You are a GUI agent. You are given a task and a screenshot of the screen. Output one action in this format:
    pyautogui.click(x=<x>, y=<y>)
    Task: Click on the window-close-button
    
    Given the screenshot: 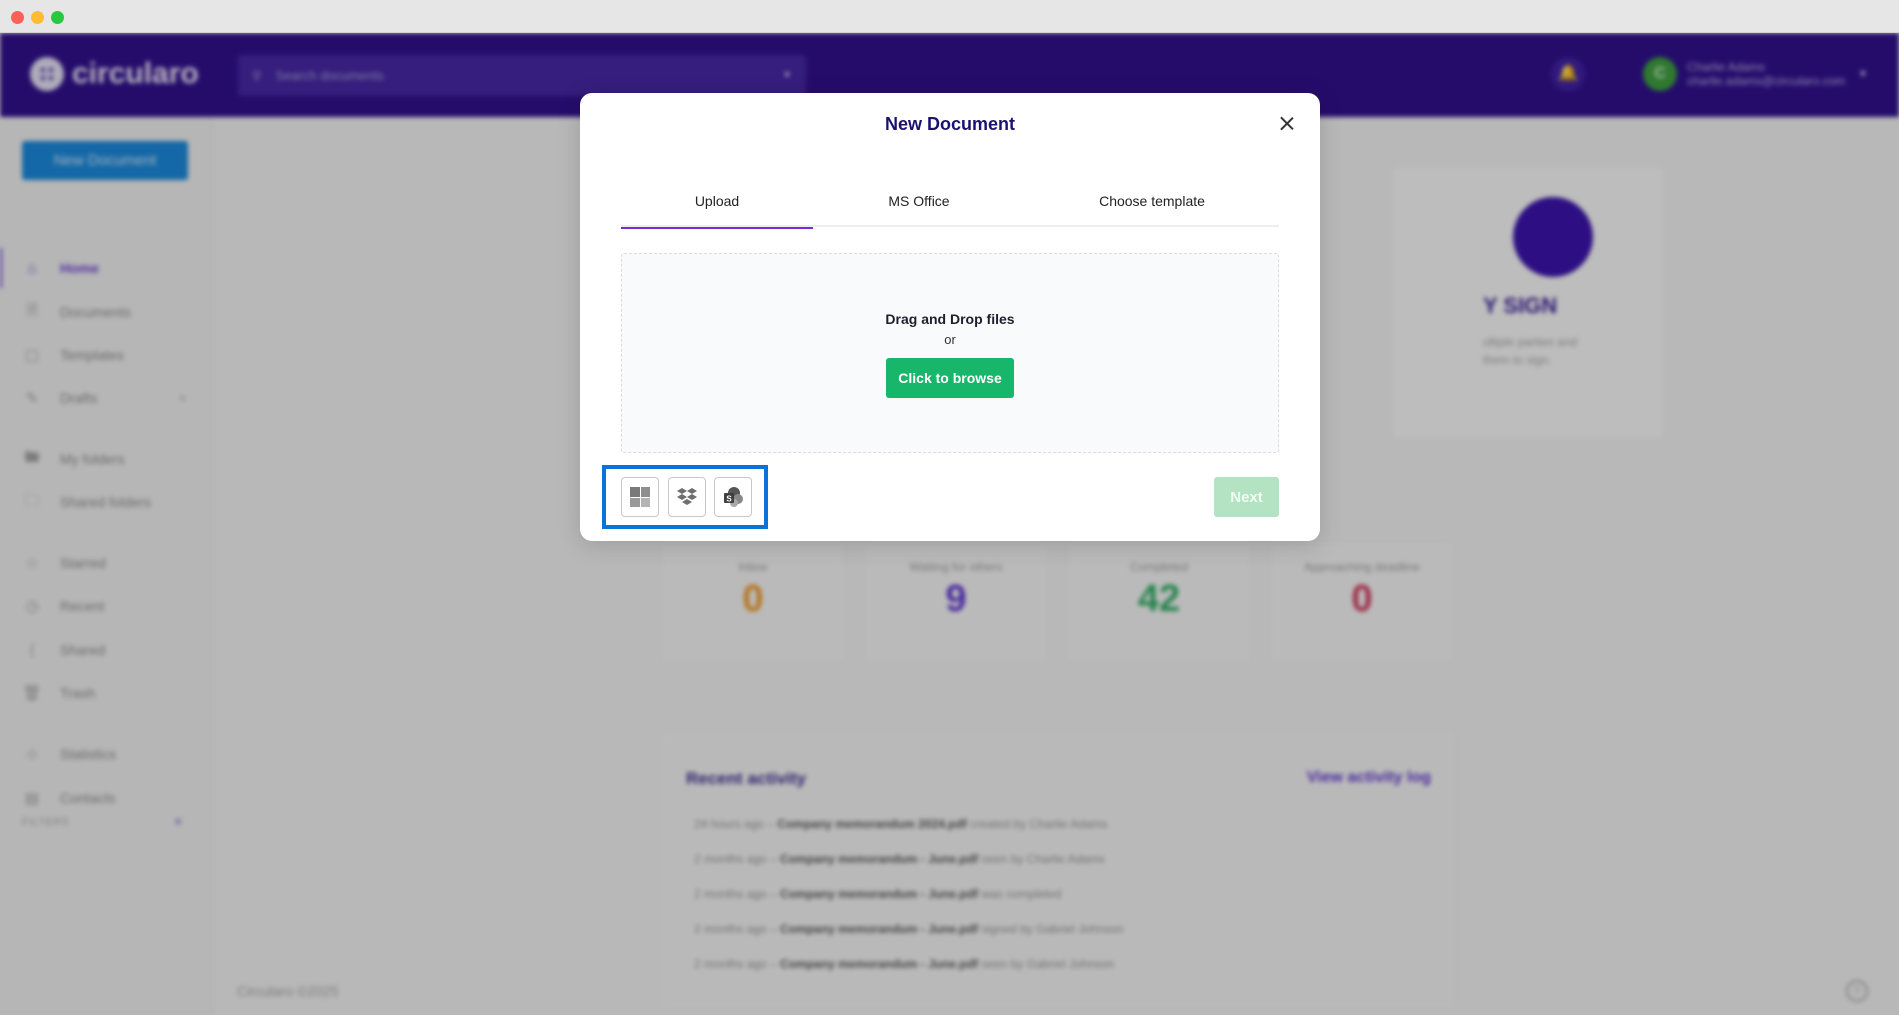 What is the action you would take?
    pyautogui.click(x=17, y=17)
    